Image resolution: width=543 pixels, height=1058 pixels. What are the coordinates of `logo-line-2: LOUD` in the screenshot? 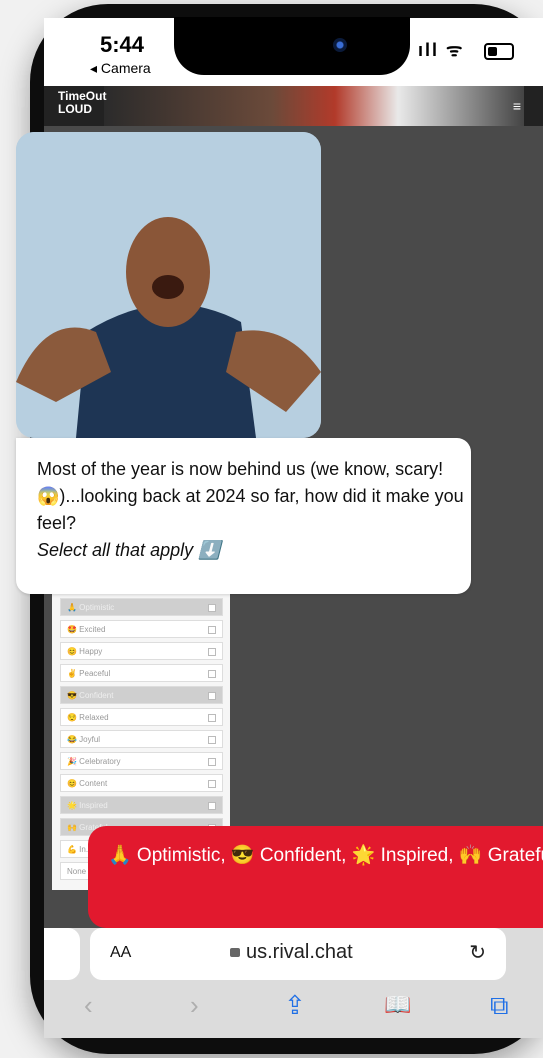 It's located at (75, 109).